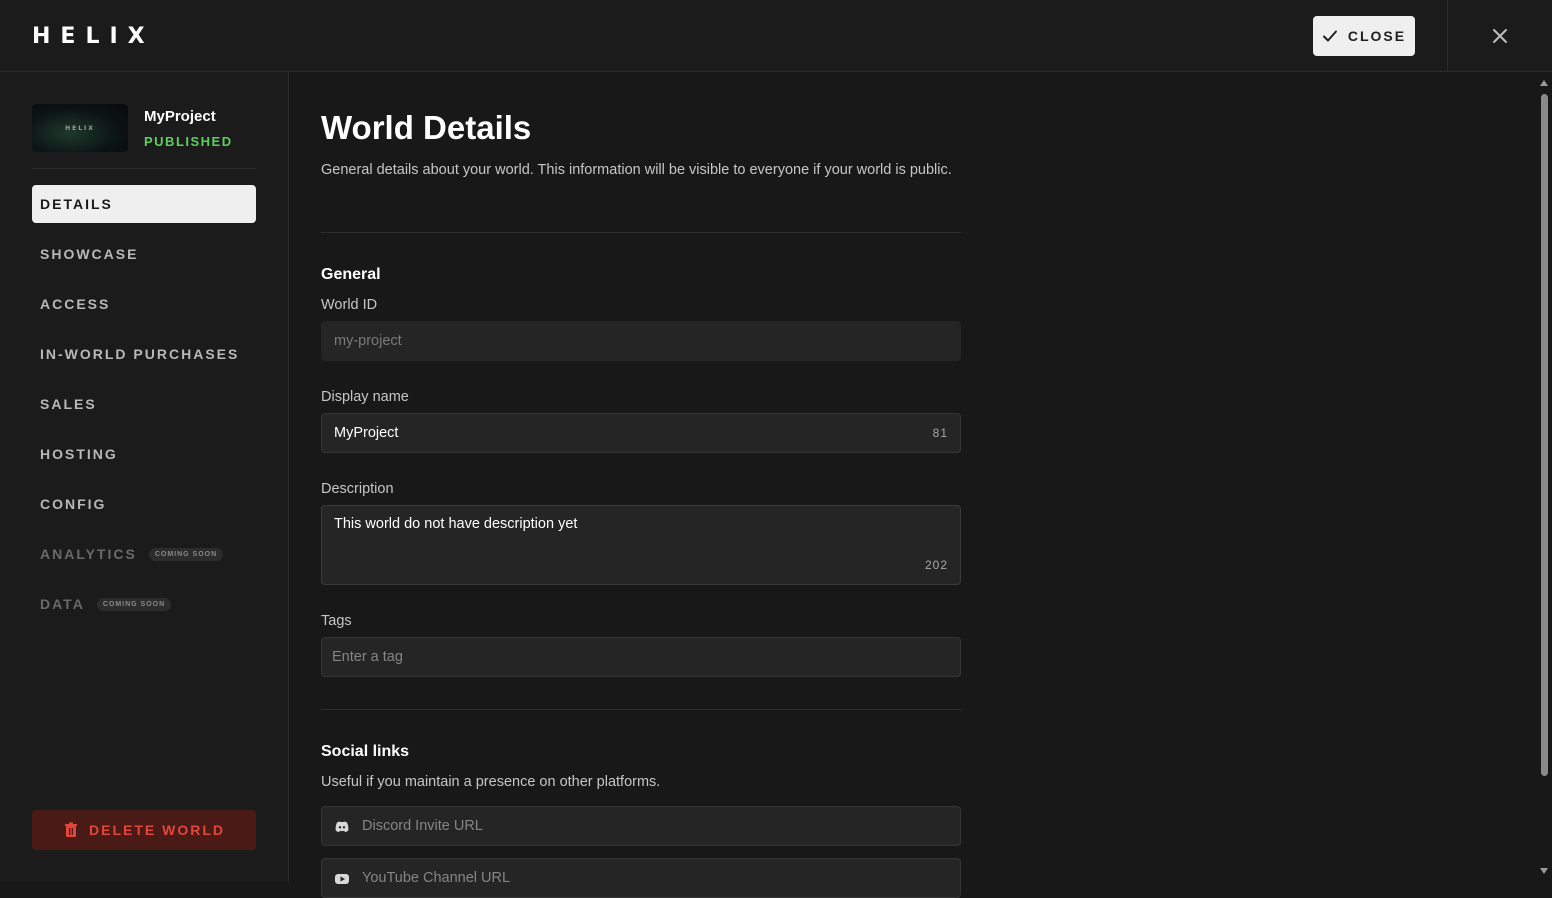  I want to click on page-title: World Details, so click(426, 127).